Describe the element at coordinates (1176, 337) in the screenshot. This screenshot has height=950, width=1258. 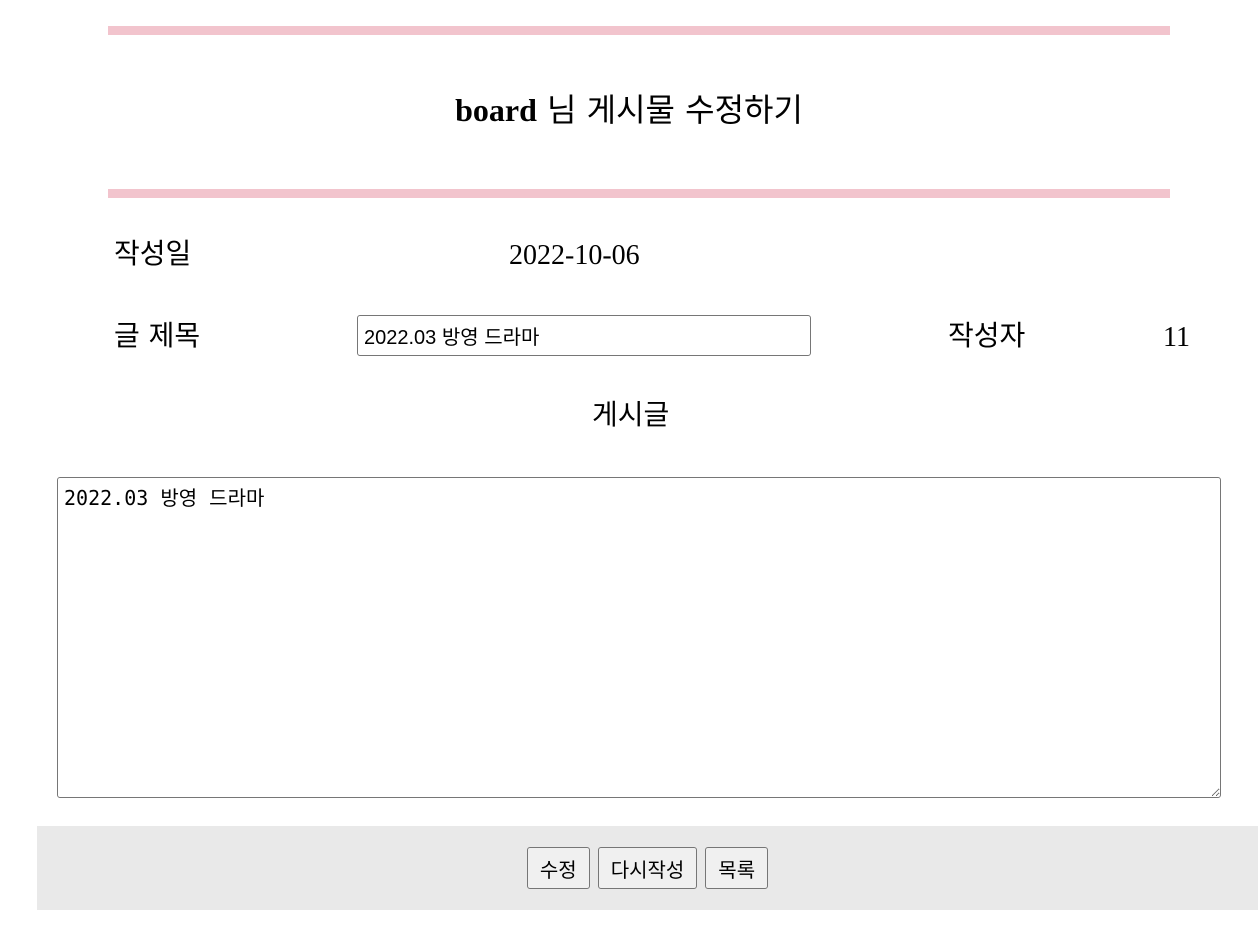
I see `author-value: 11` at that location.